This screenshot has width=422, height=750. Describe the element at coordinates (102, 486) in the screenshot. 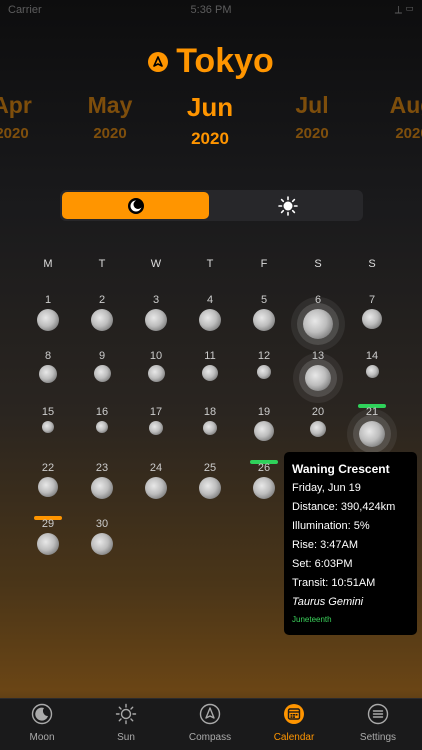

I see `calendar-day: 23` at that location.